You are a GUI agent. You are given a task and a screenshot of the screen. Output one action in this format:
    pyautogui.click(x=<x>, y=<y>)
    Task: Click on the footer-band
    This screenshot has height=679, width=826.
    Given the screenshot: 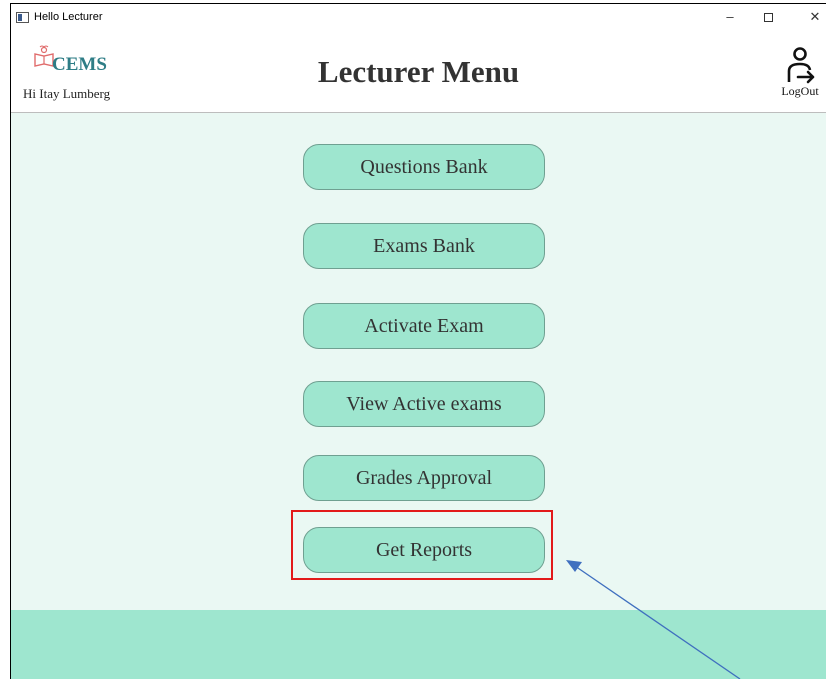 What is the action you would take?
    pyautogui.click(x=418, y=644)
    